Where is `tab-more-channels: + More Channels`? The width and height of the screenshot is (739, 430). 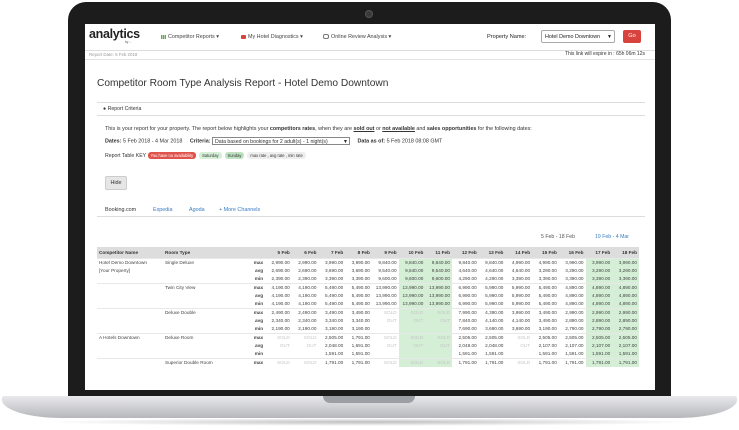
tab-more-channels: + More Channels is located at coordinates (239, 210).